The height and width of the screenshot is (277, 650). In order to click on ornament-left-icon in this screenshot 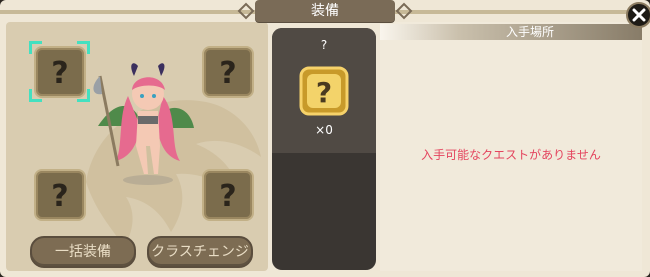, I will do `click(246, 11)`.